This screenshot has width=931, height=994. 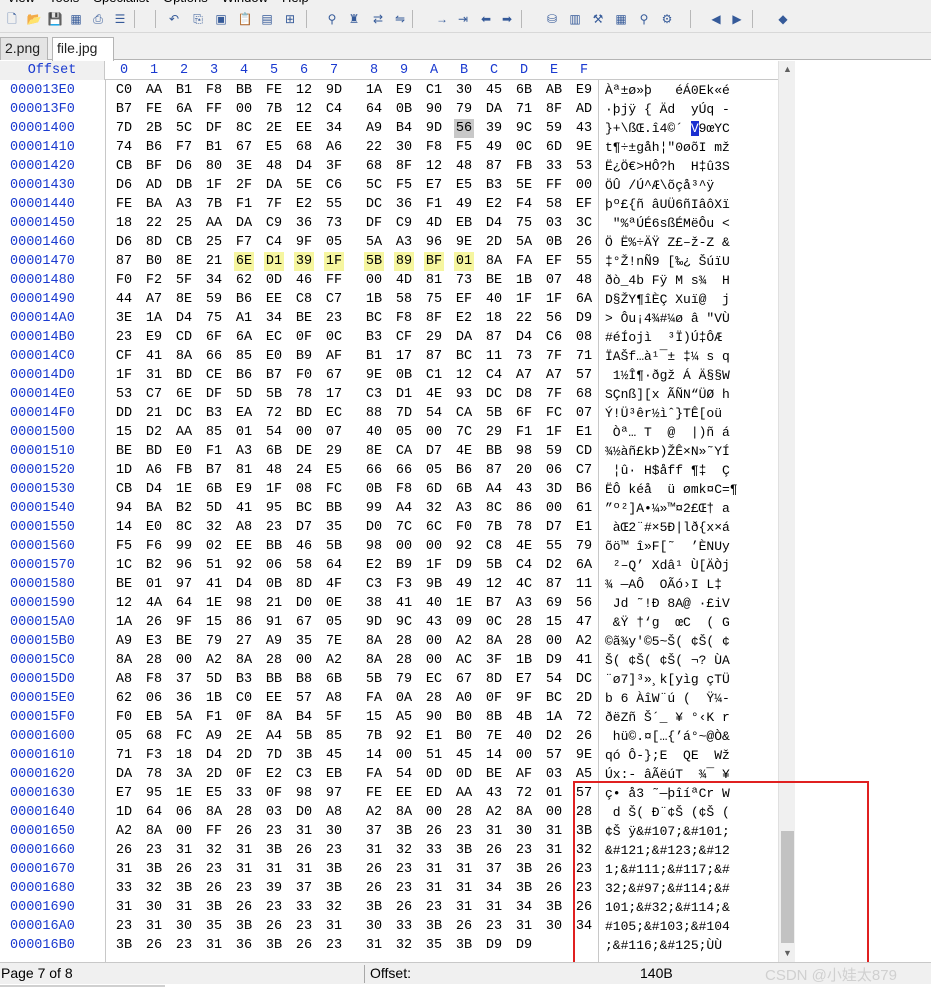 I want to click on hex-byte: 87, so click(x=554, y=584).